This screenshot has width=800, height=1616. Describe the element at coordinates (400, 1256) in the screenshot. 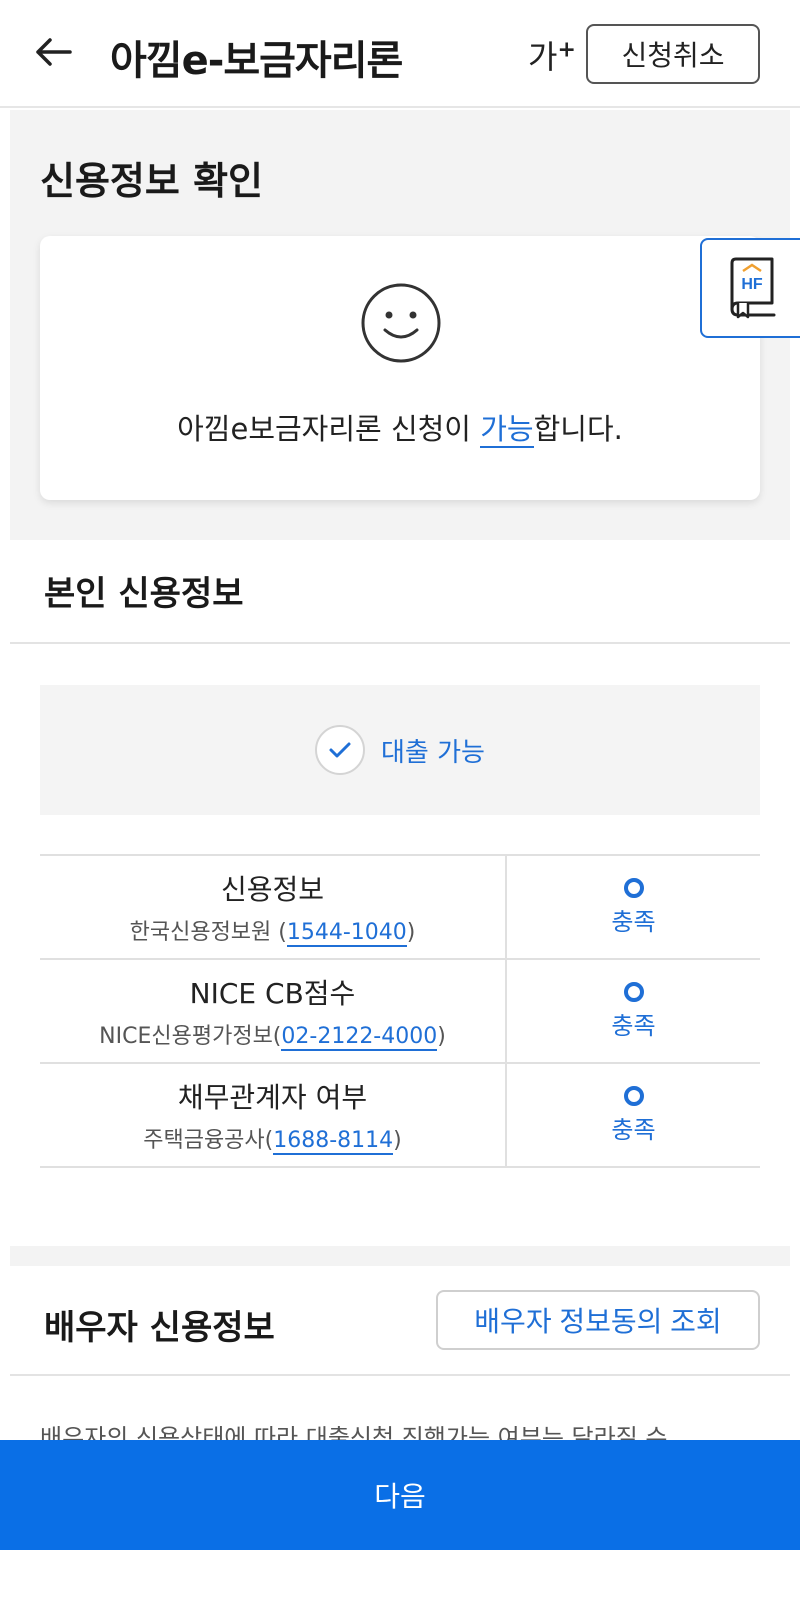

I see `section-separator` at that location.